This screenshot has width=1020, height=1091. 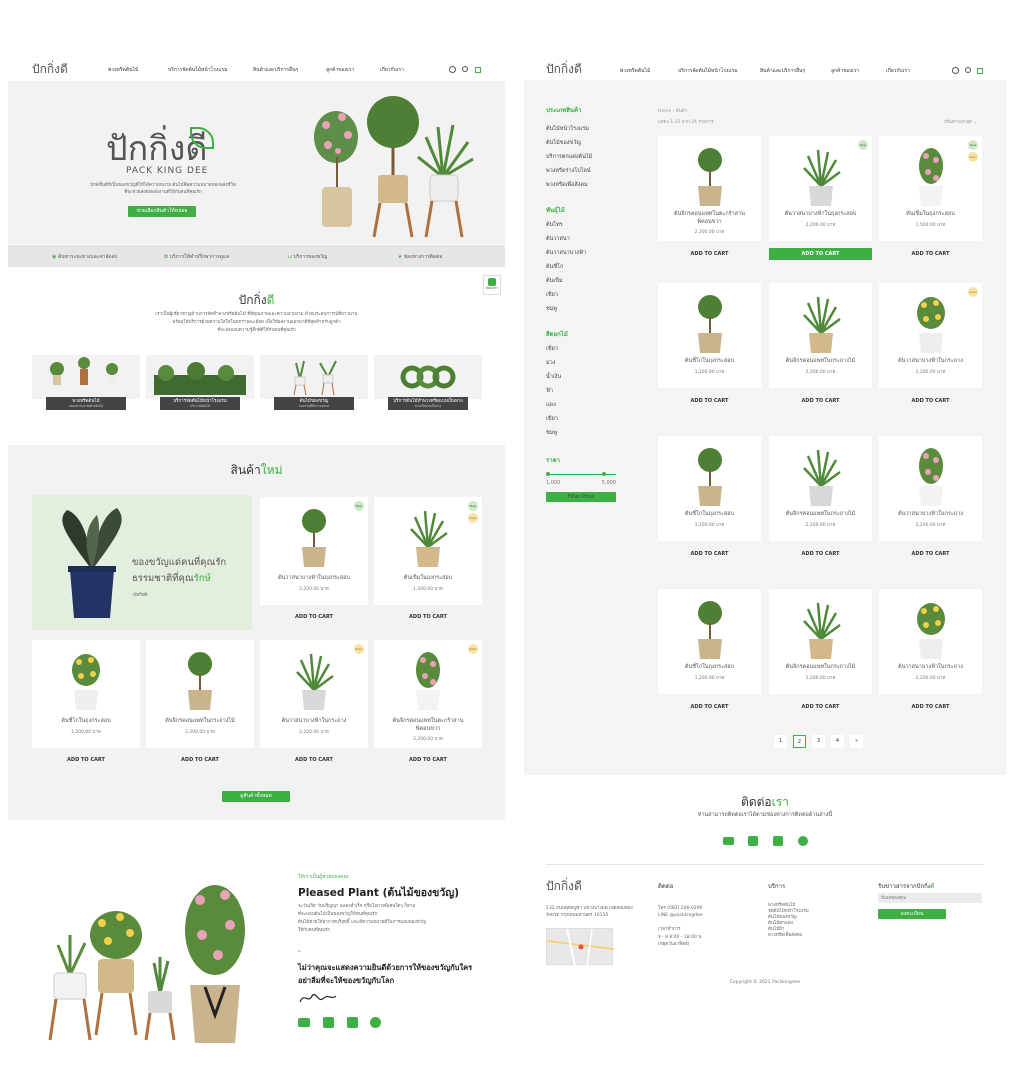 I want to click on newsletter-email-input, so click(x=930, y=898).